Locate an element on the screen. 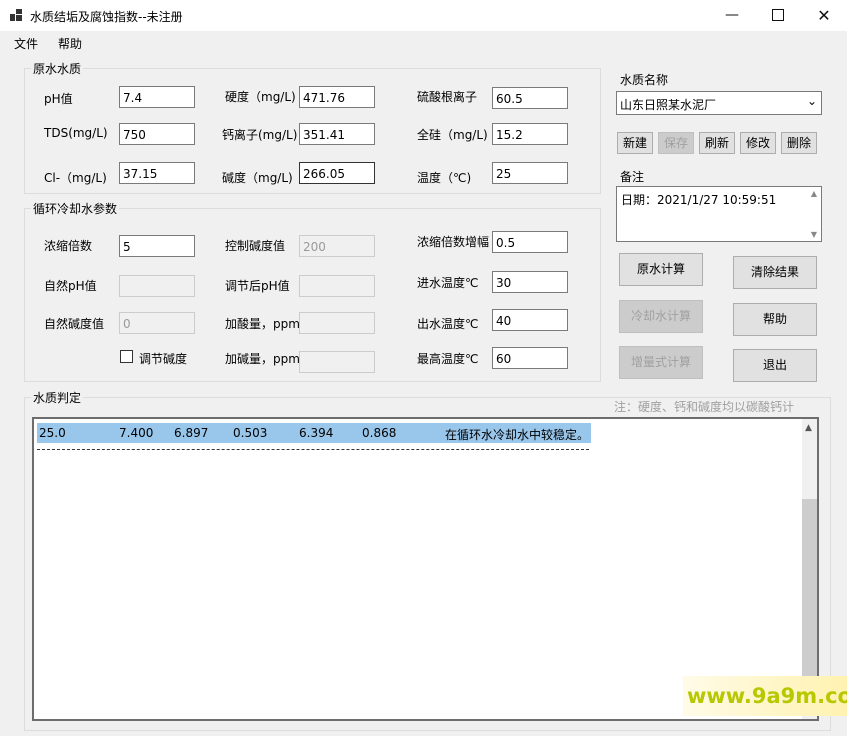 This screenshot has width=847, height=736. cool-calc-button: 冷却水计算 is located at coordinates (661, 316).